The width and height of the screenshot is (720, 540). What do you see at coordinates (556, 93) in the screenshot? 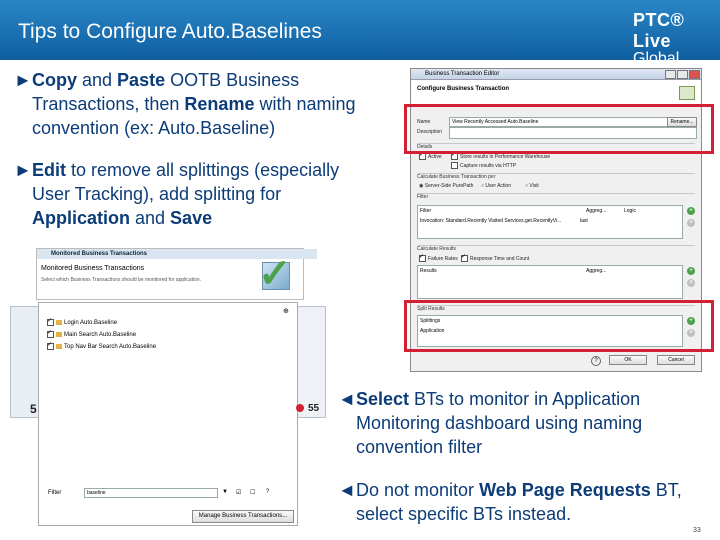
I see `dialog-header: Configure Business Transaction` at bounding box center [556, 93].